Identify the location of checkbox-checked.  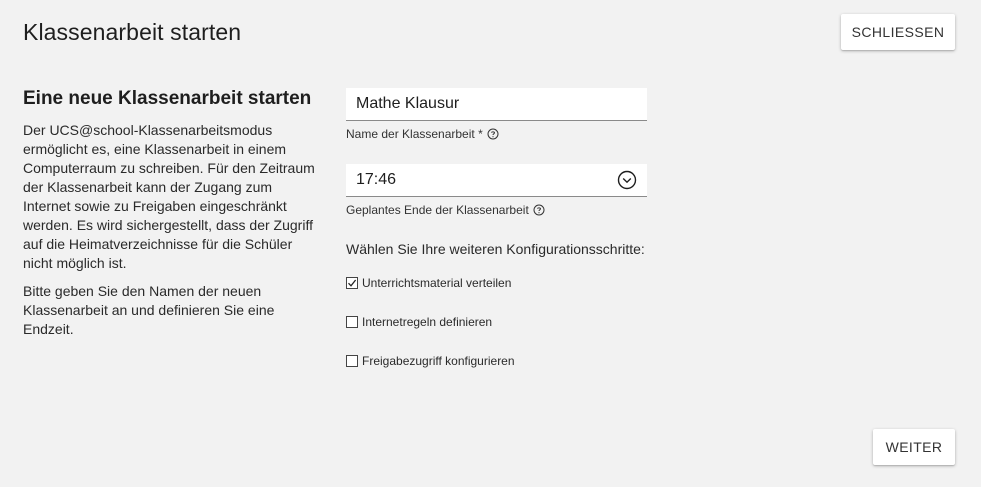
(352, 283).